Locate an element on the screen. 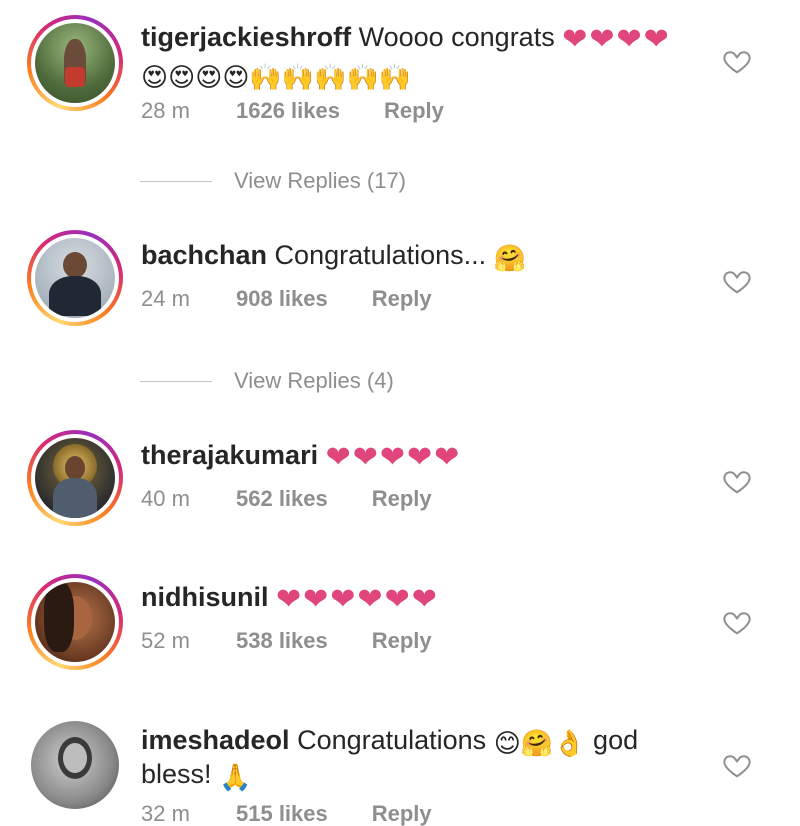 The width and height of the screenshot is (800, 826). timestamp: 24 m is located at coordinates (165, 298).